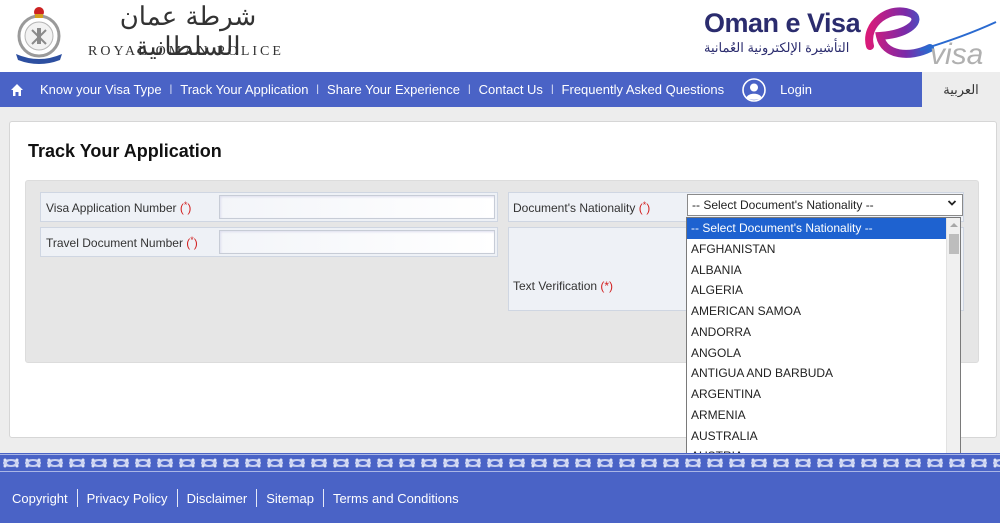 The image size is (1000, 530). Describe the element at coordinates (823, 249) in the screenshot. I see `dropdown-option: AFGHANISTAN` at that location.